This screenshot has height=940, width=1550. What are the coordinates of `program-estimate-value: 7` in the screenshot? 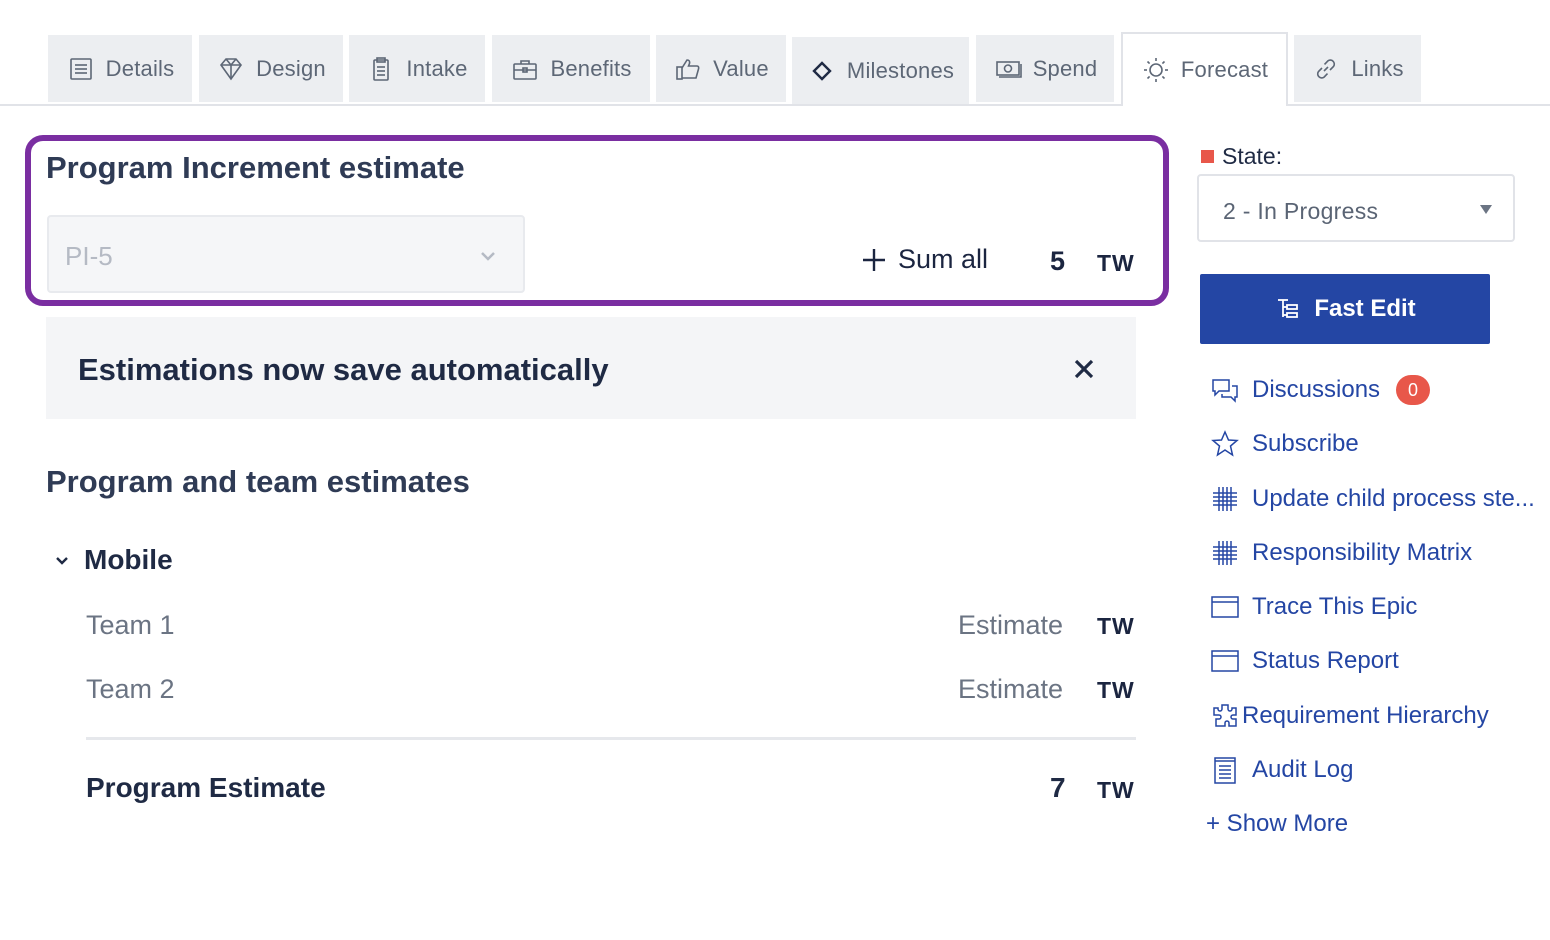 It's located at (1058, 787).